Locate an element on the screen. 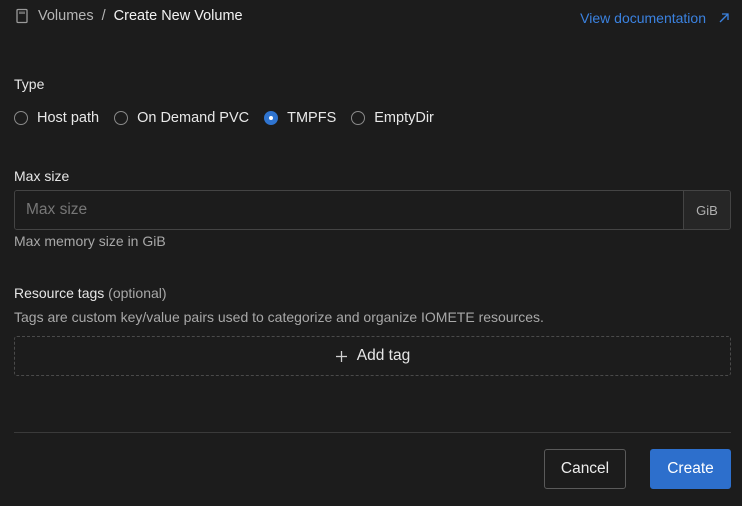 The image size is (742, 506). radio-label: Host path is located at coordinates (68, 118).